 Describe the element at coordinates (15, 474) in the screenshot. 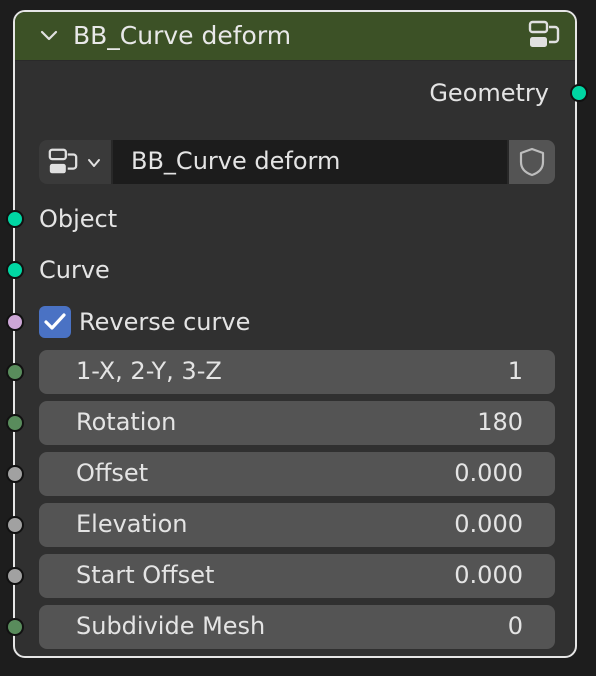

I see `socket-offset-input` at that location.